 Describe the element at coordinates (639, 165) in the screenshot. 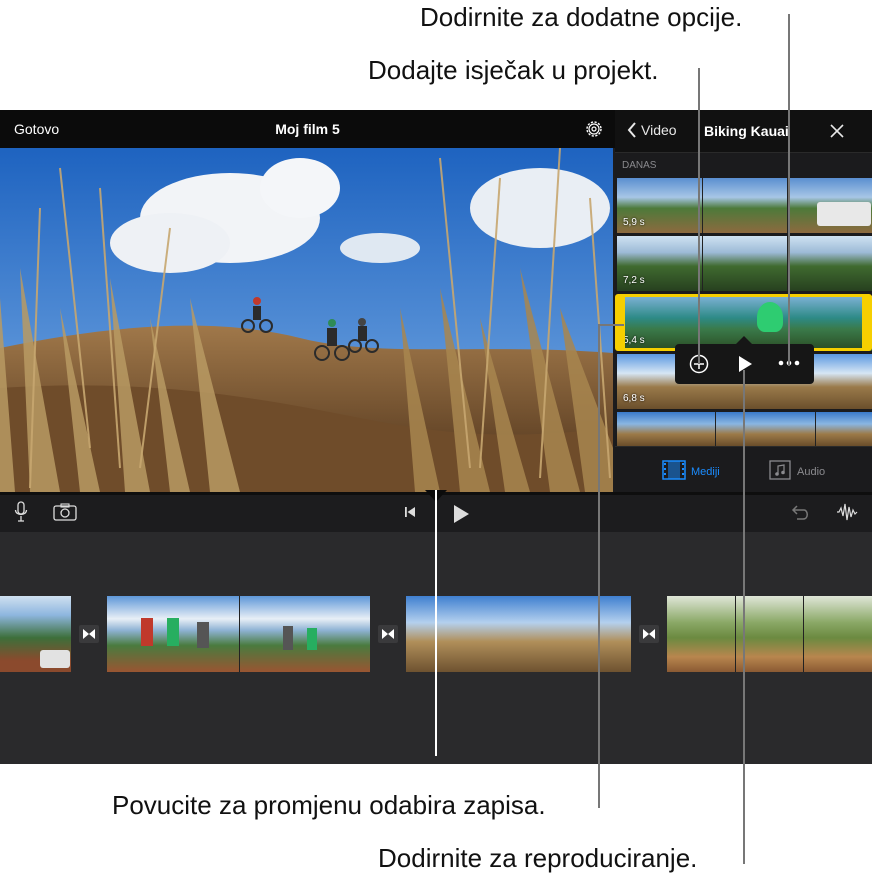

I see `section-label-today: DANAS` at that location.